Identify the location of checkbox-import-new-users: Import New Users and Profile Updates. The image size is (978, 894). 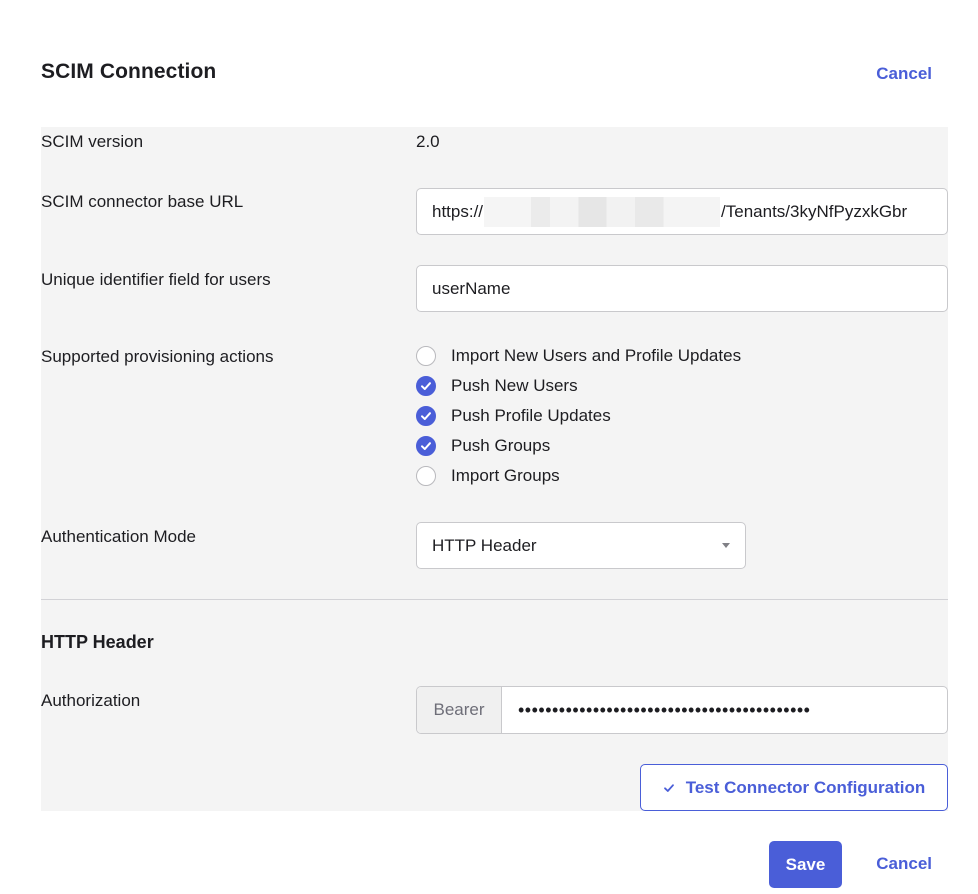
(578, 356).